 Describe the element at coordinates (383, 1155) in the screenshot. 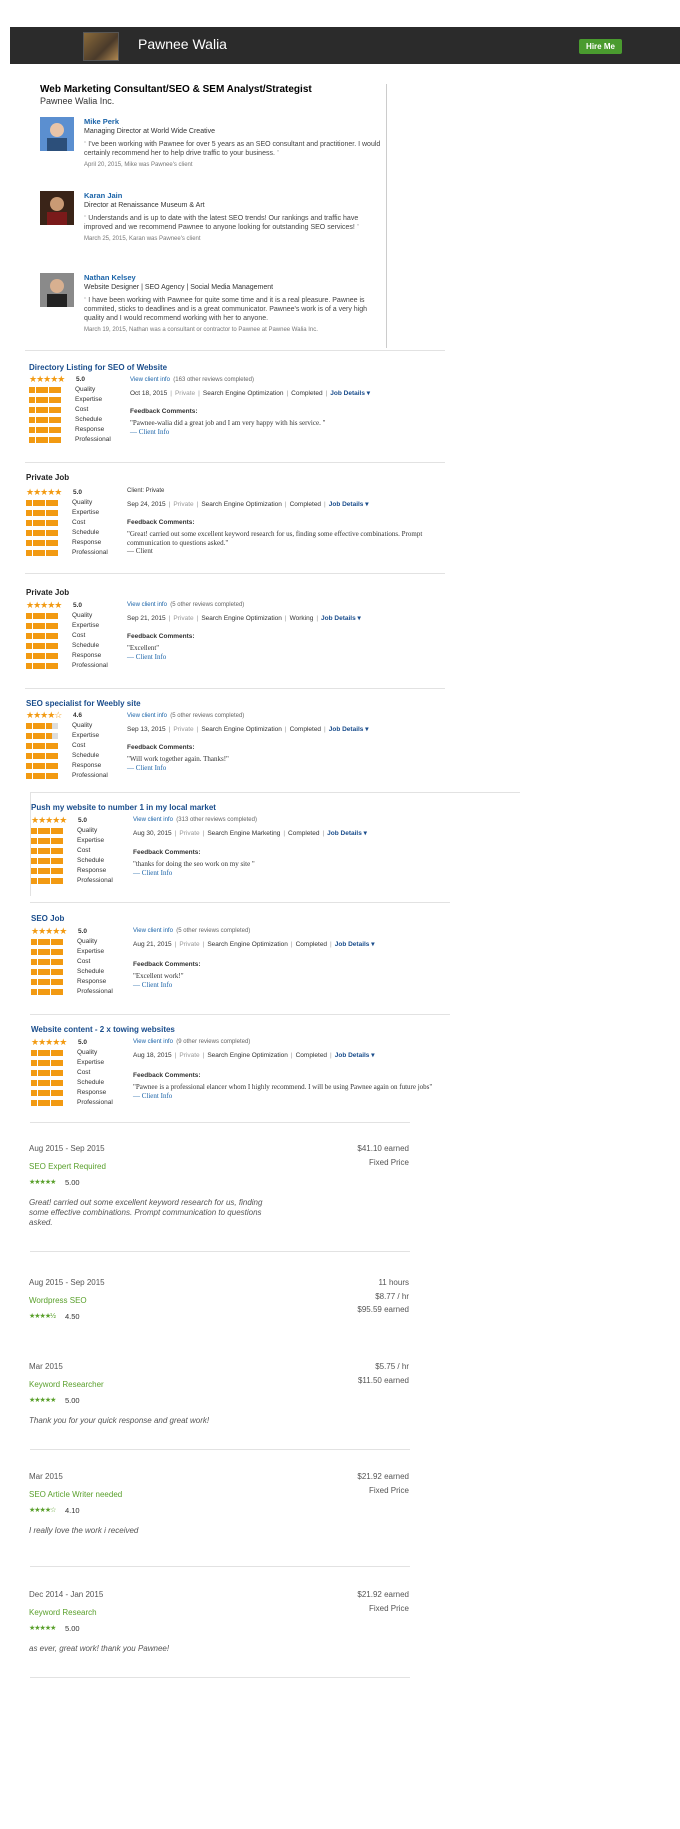

I see `job-earnings: $41.10 earned Fixed Price` at that location.